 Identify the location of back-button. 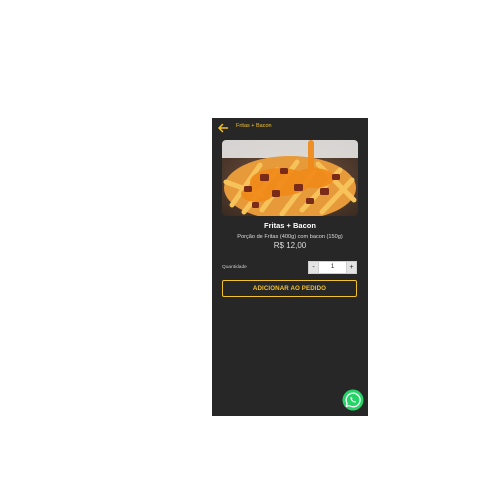
(223, 128).